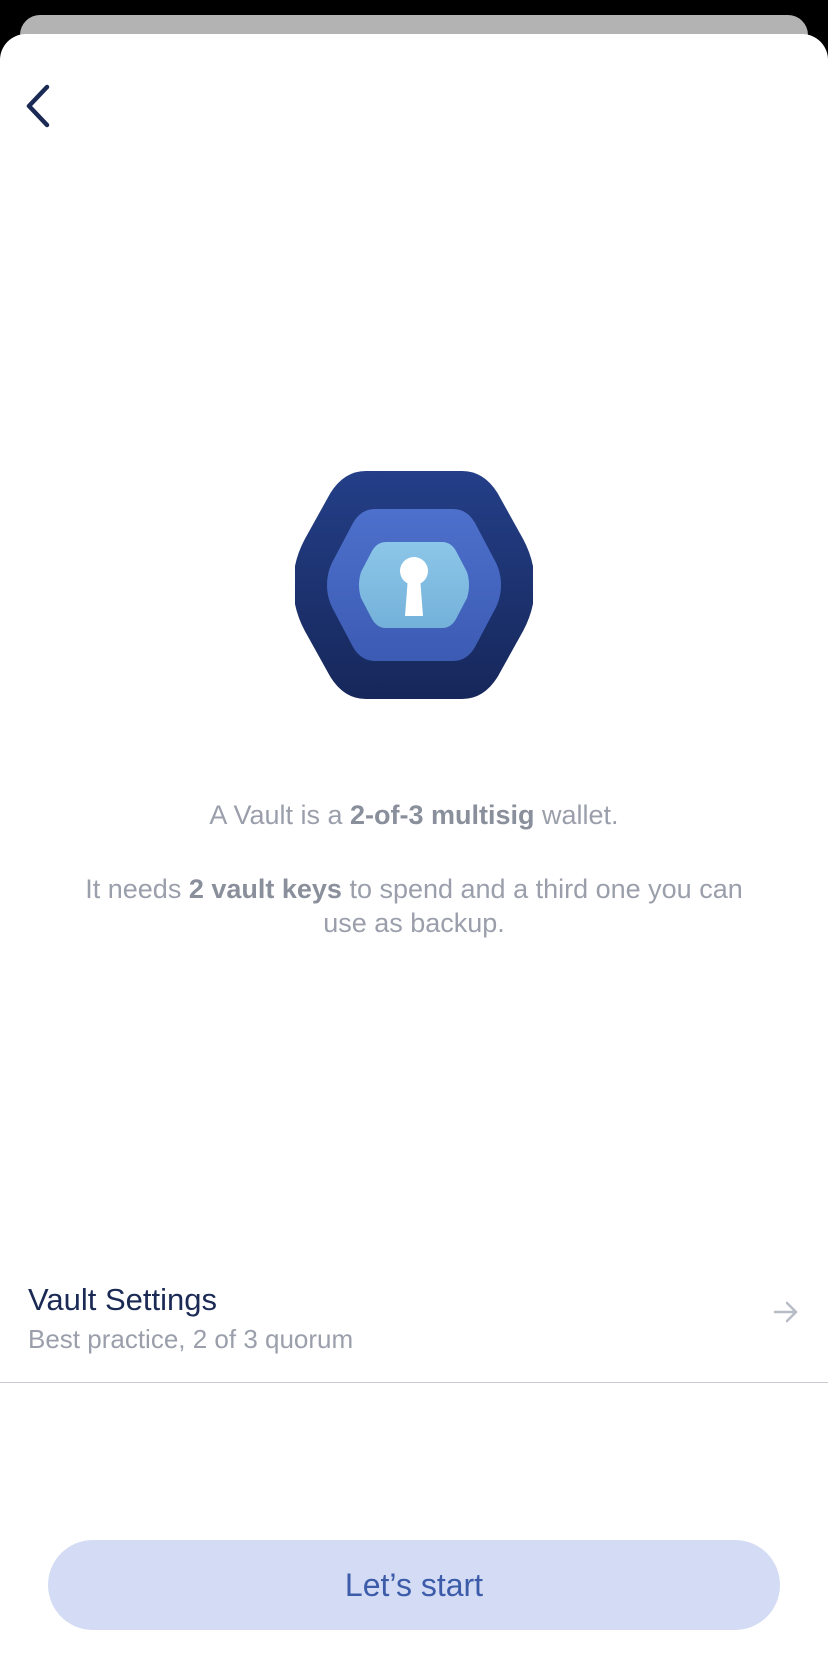 The image size is (828, 1668). I want to click on vault-settings-subtitle: Best practice, 2 of 3 quorum, so click(191, 1339).